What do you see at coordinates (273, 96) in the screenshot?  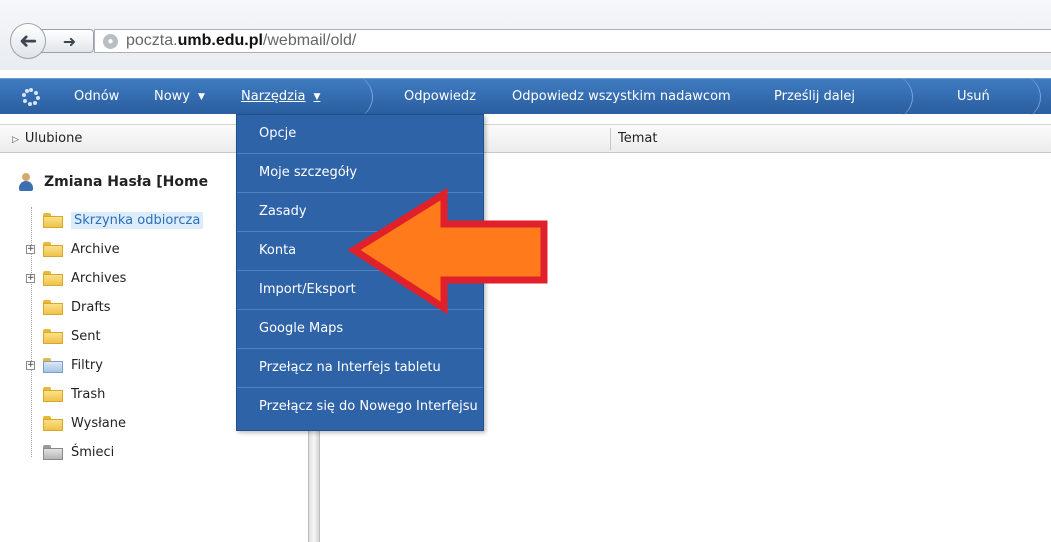 I see `tools-label: Narzędzia` at bounding box center [273, 96].